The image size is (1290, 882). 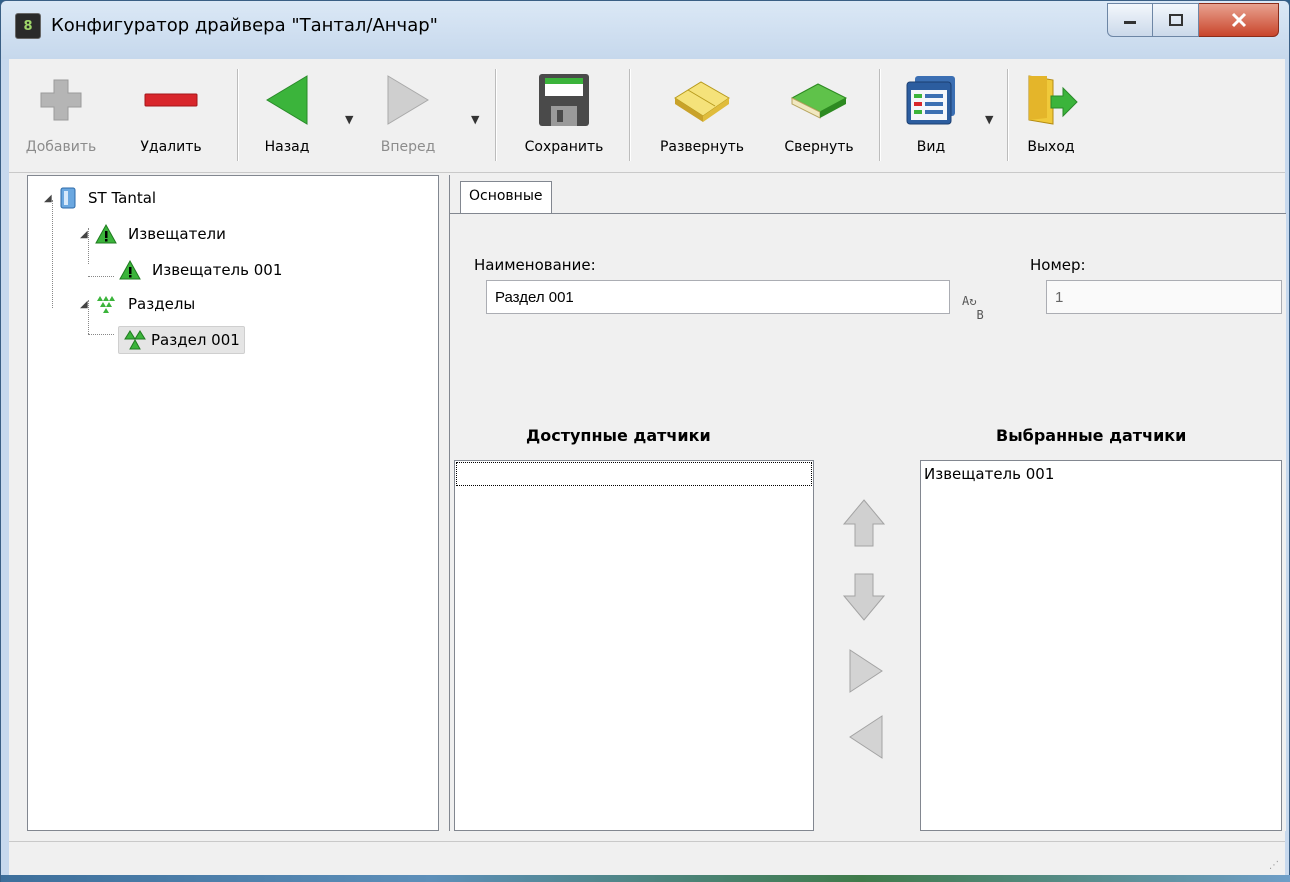 I want to click on collapse-button: Свернуть, so click(x=819, y=117).